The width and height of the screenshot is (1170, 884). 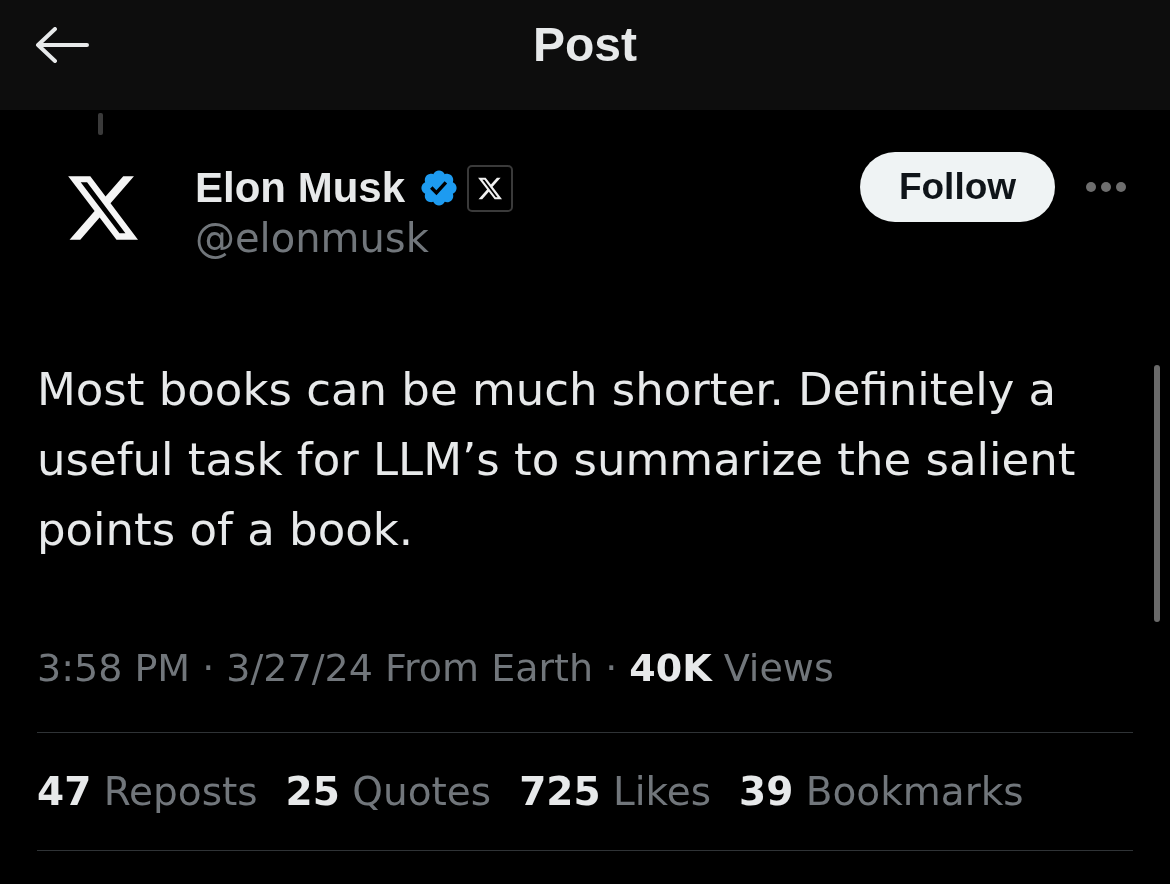 I want to click on more-options-icon, so click(x=1106, y=187).